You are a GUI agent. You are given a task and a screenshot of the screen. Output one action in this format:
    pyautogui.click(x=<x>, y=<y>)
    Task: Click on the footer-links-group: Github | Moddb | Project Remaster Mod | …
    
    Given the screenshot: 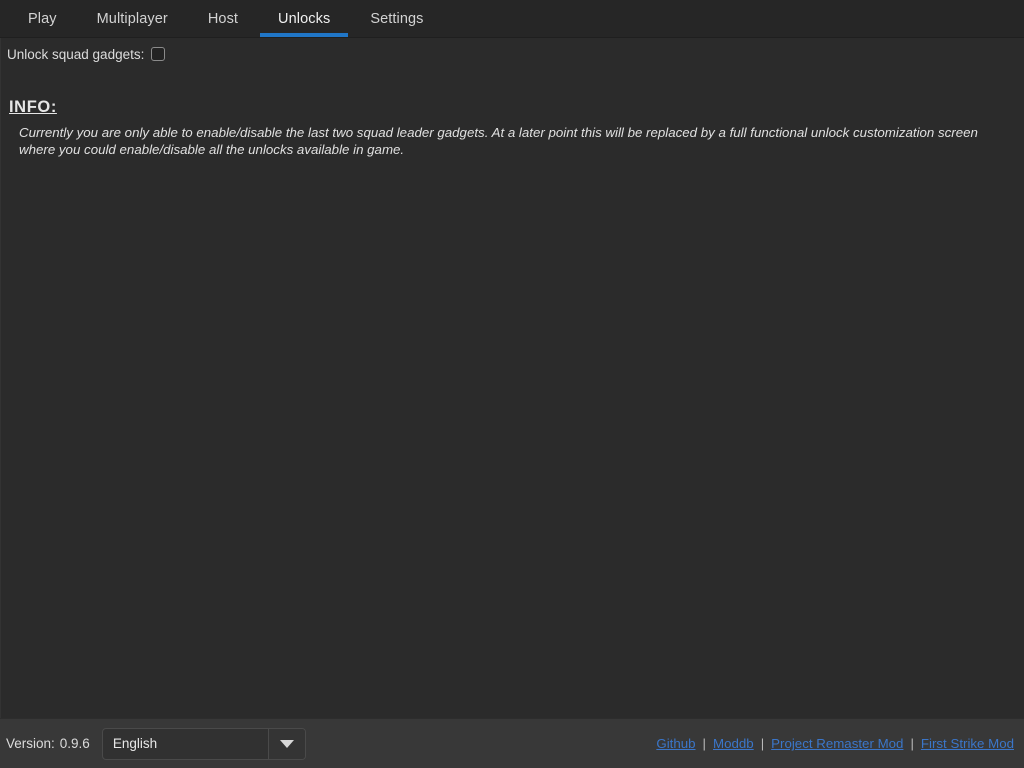 What is the action you would take?
    pyautogui.click(x=835, y=743)
    